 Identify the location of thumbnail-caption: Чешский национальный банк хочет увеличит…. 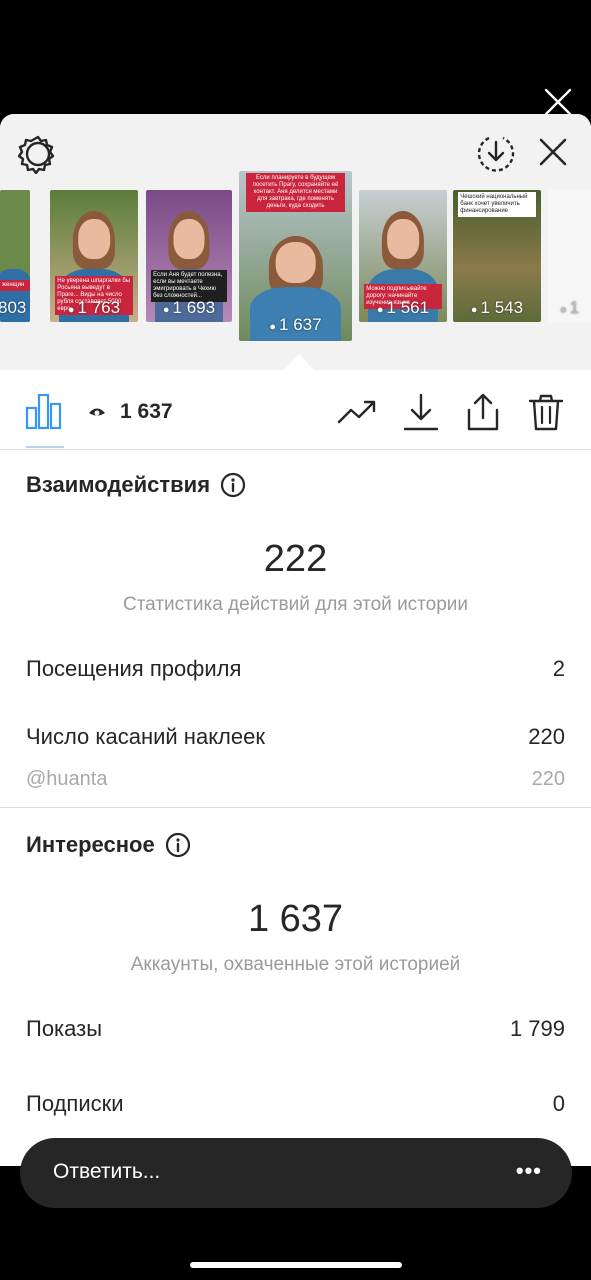
(497, 204).